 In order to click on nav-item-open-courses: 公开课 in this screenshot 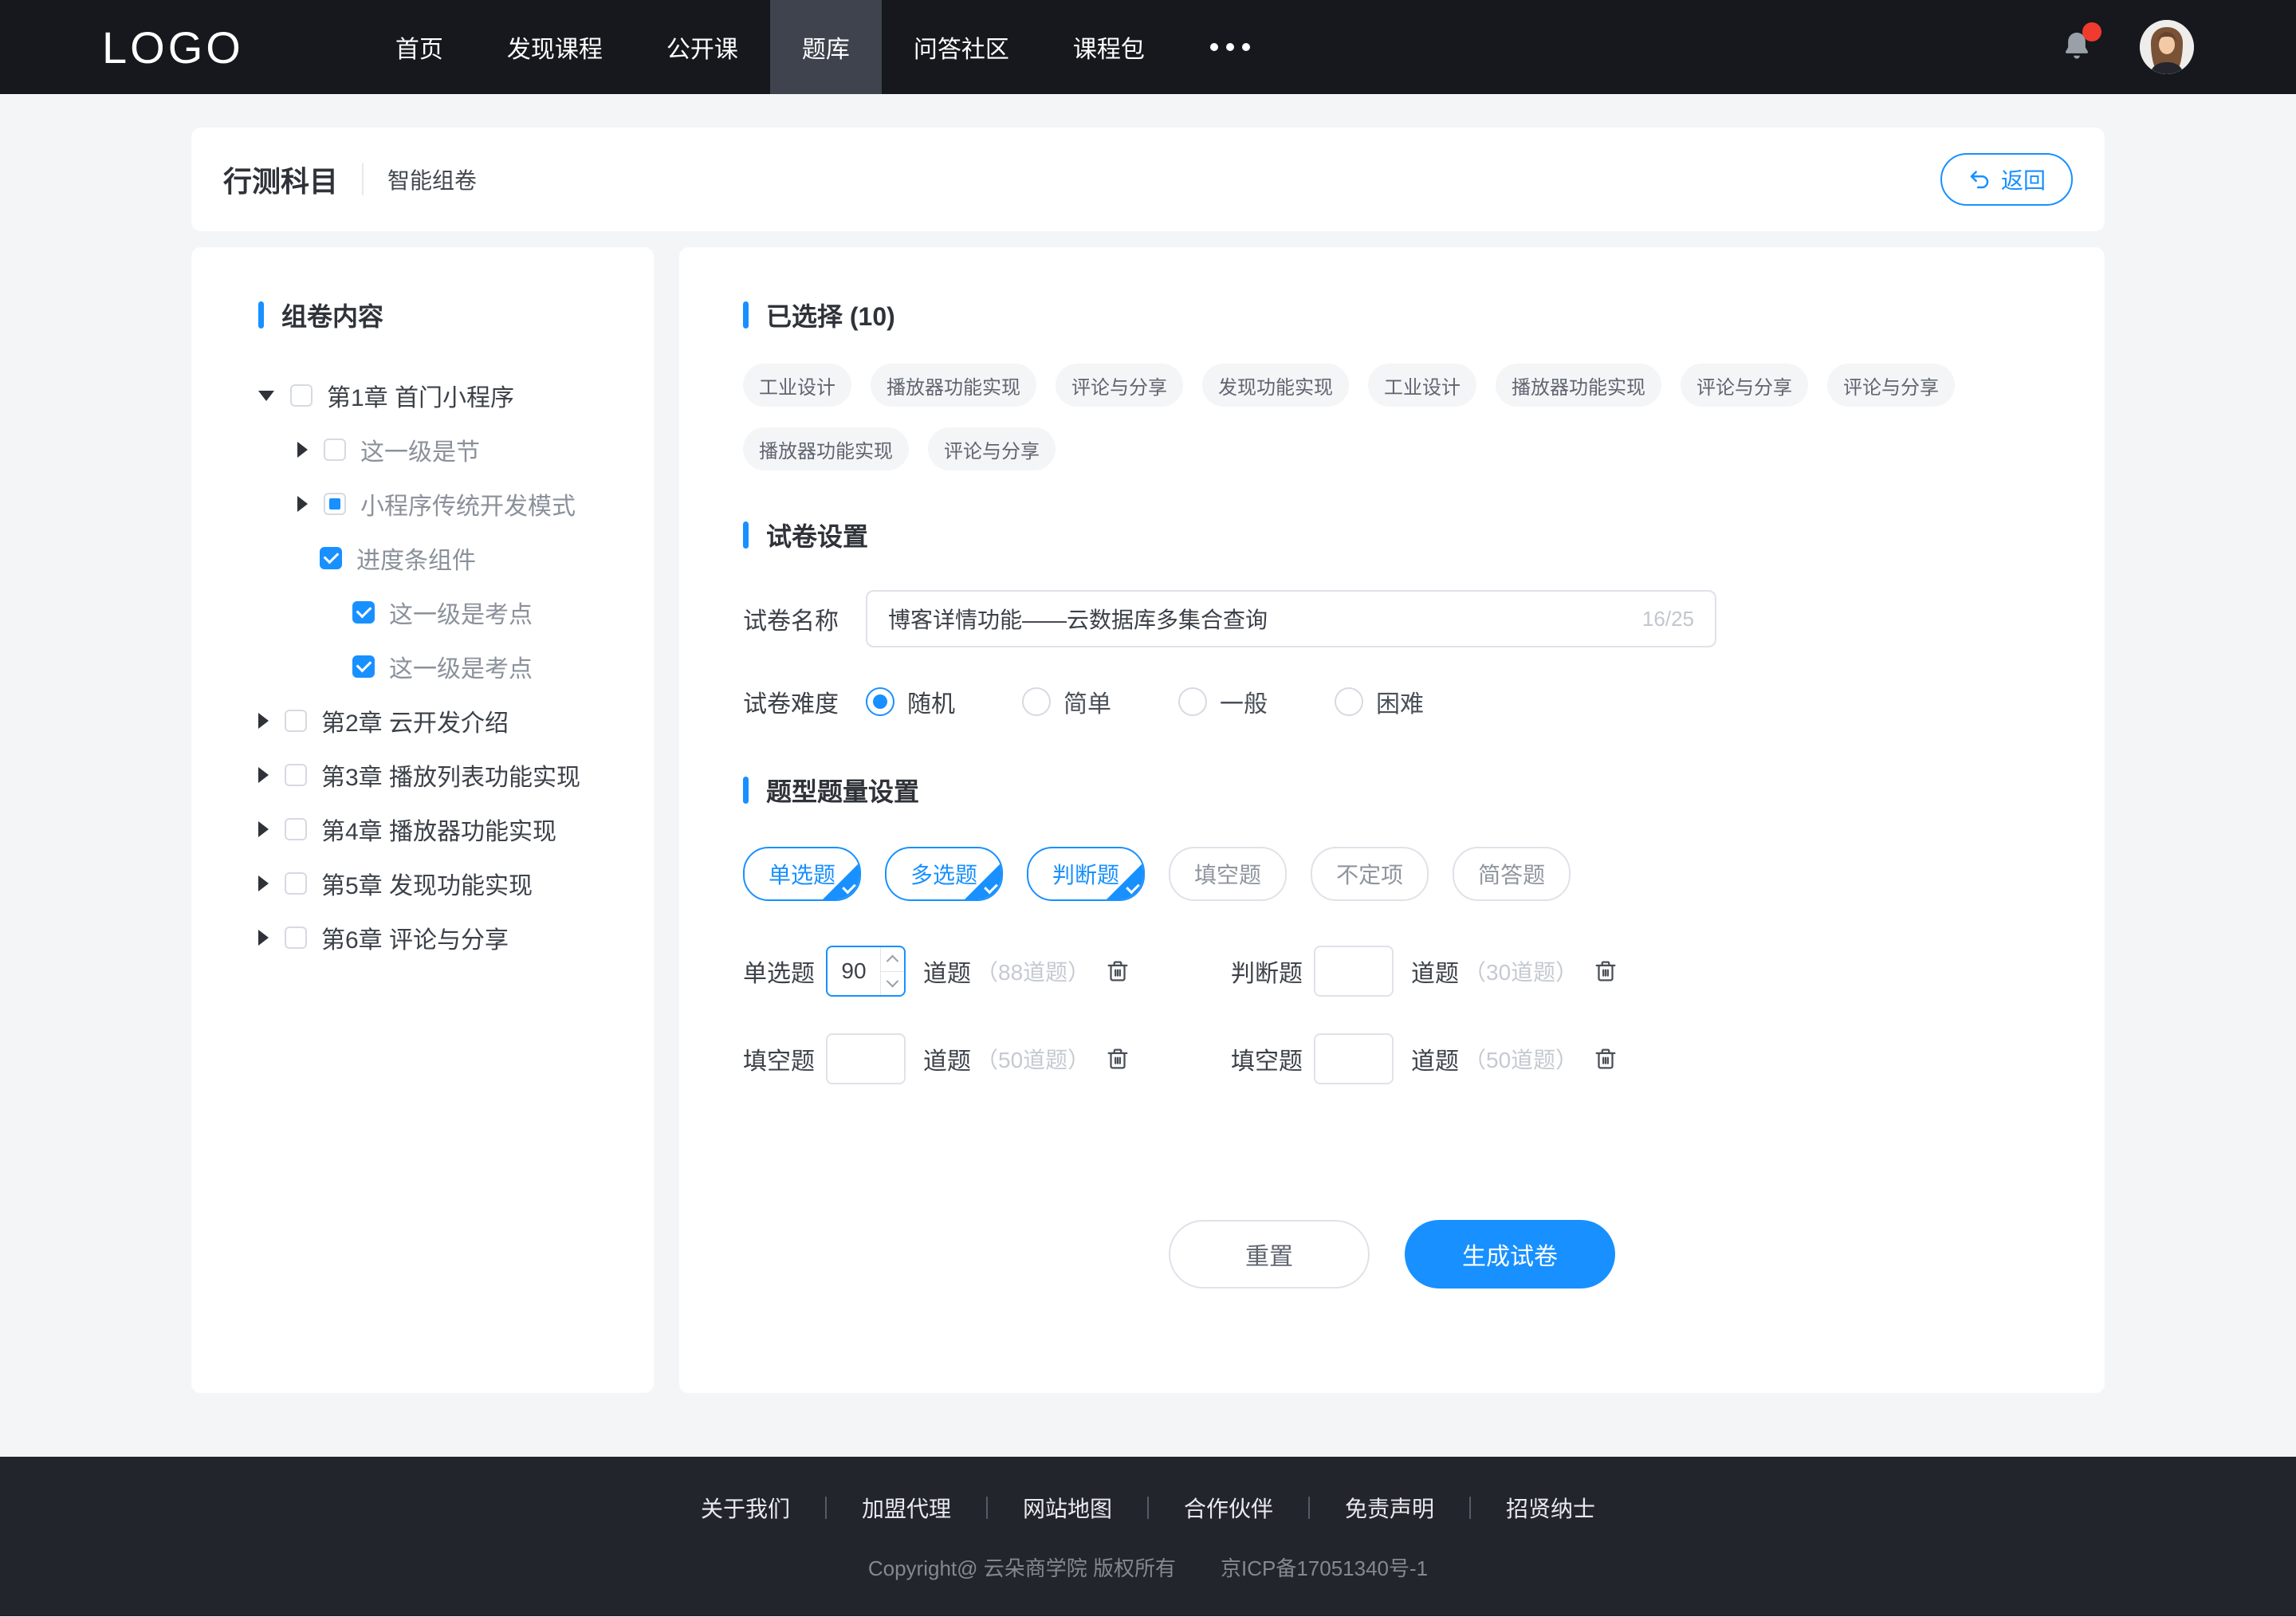, I will do `click(702, 47)`.